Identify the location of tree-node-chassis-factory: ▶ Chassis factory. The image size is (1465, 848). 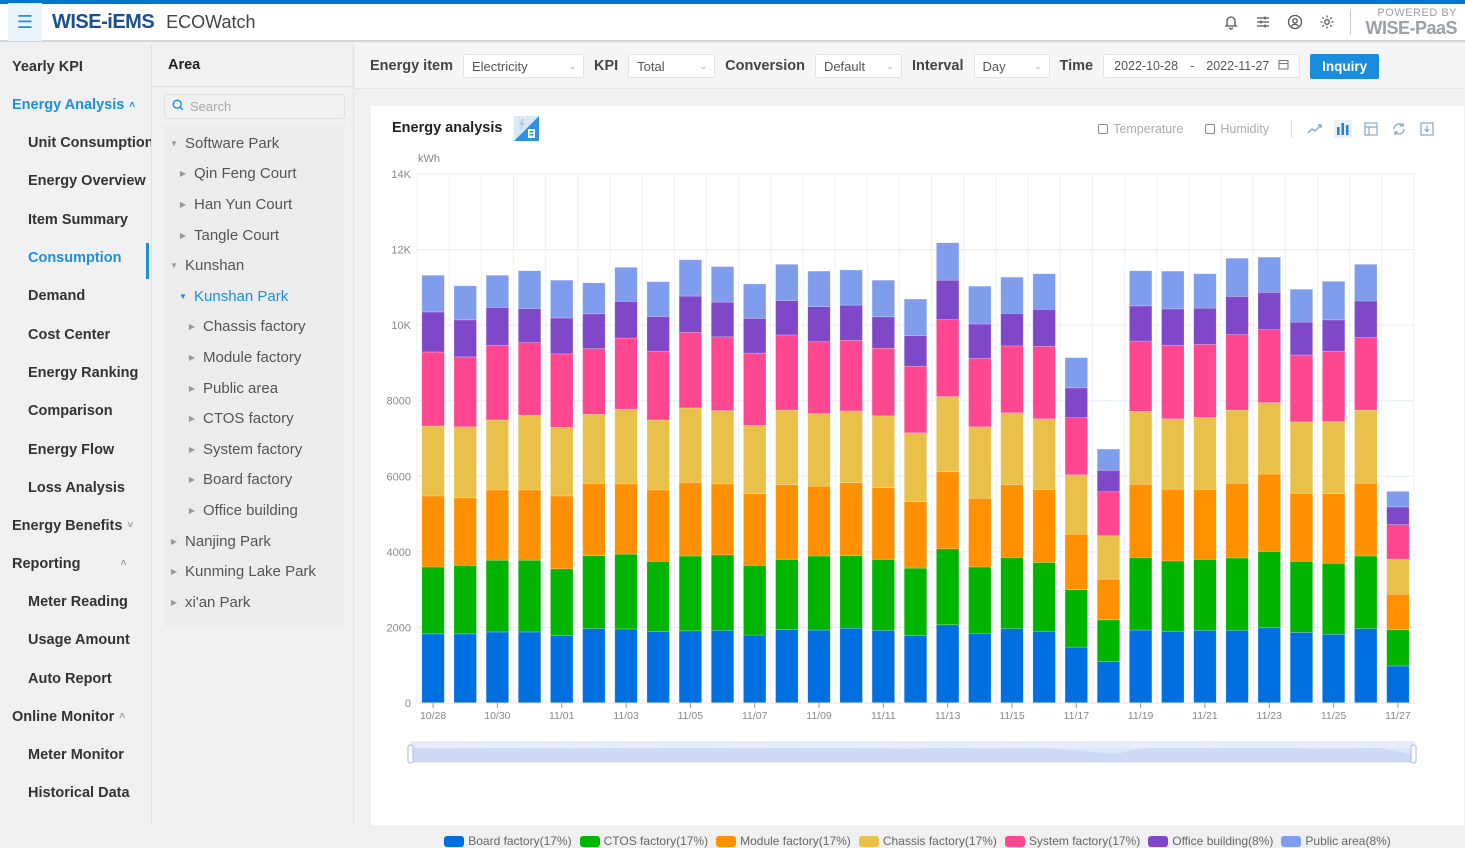
(254, 327).